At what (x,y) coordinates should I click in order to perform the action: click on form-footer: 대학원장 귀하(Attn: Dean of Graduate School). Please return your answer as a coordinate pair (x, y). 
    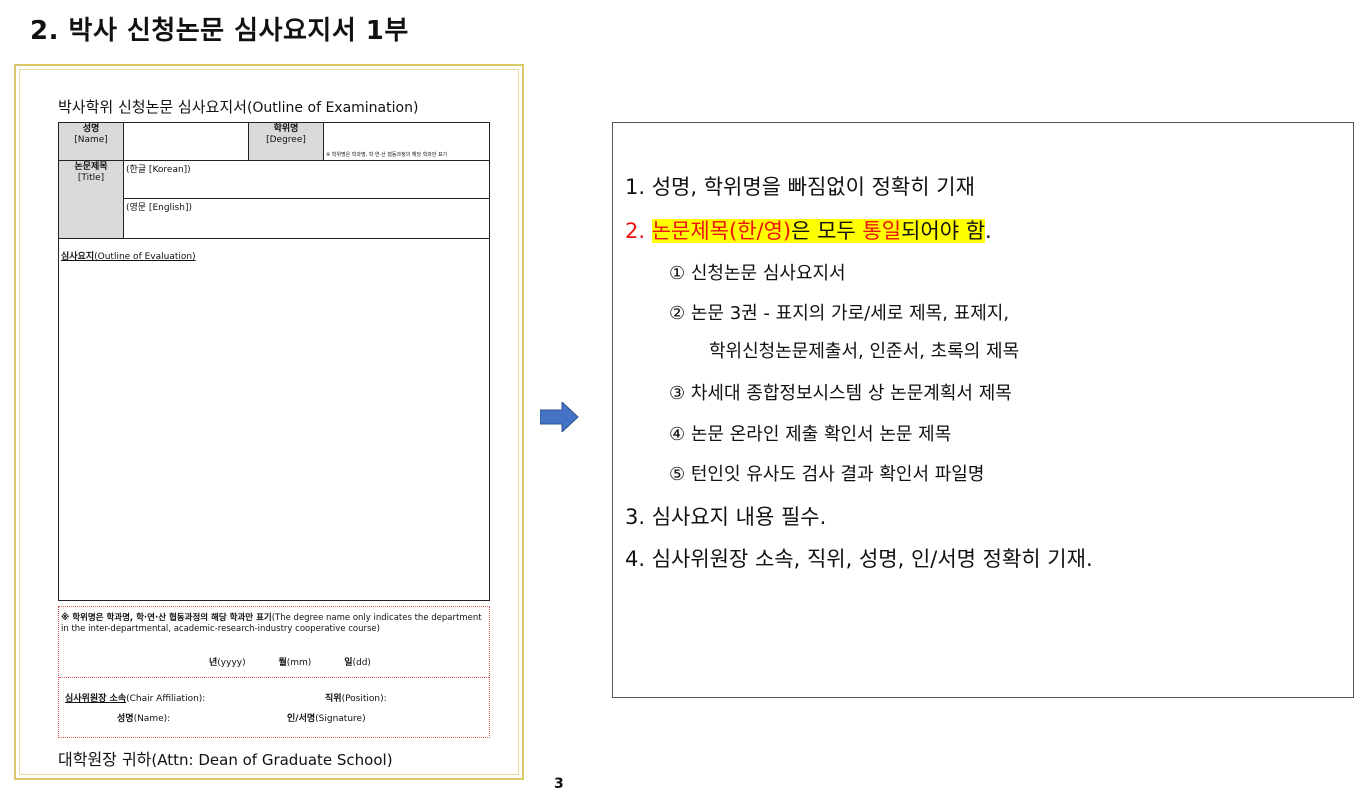
    Looking at the image, I should click on (225, 758).